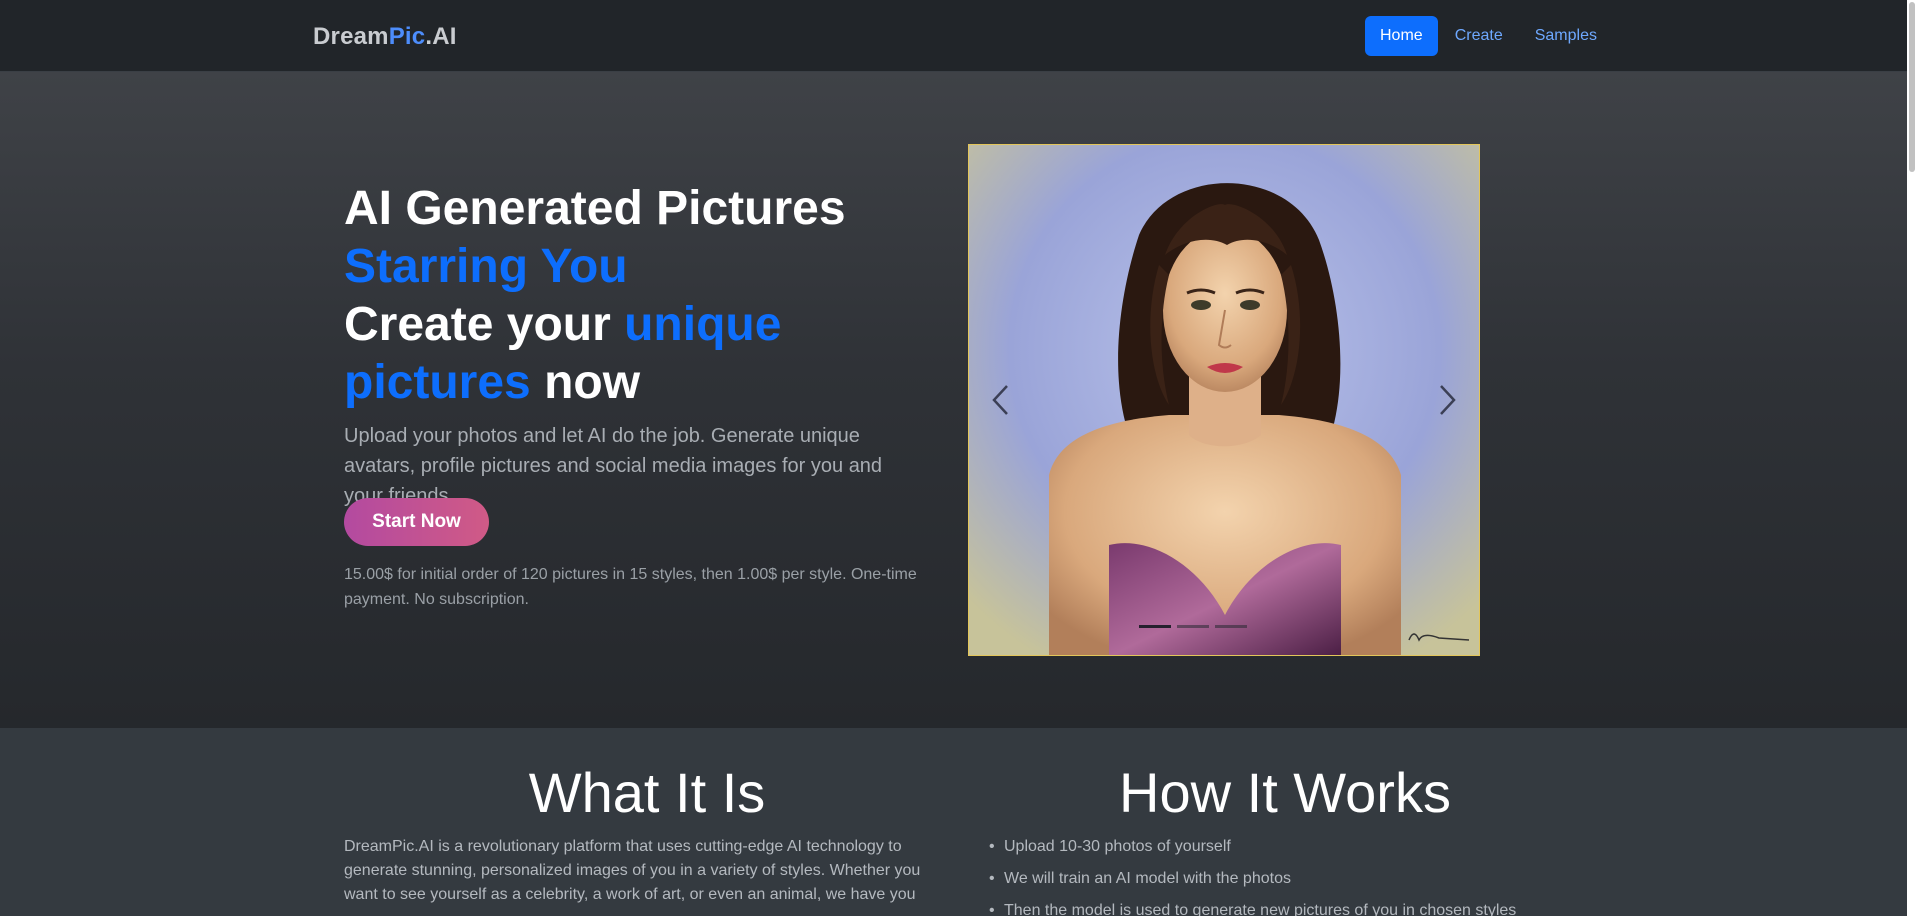  I want to click on how-step: Upload 10-30 photos of yourself, so click(1276, 847).